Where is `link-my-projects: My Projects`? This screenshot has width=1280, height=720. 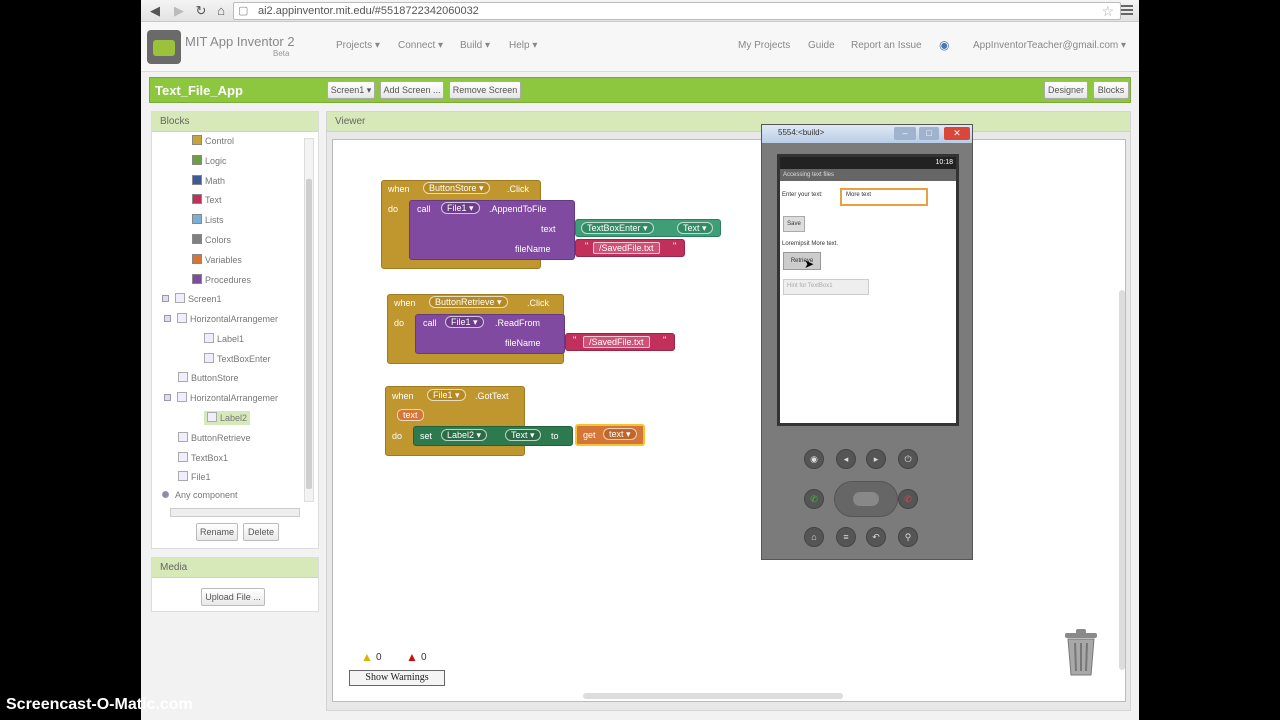 link-my-projects: My Projects is located at coordinates (764, 45).